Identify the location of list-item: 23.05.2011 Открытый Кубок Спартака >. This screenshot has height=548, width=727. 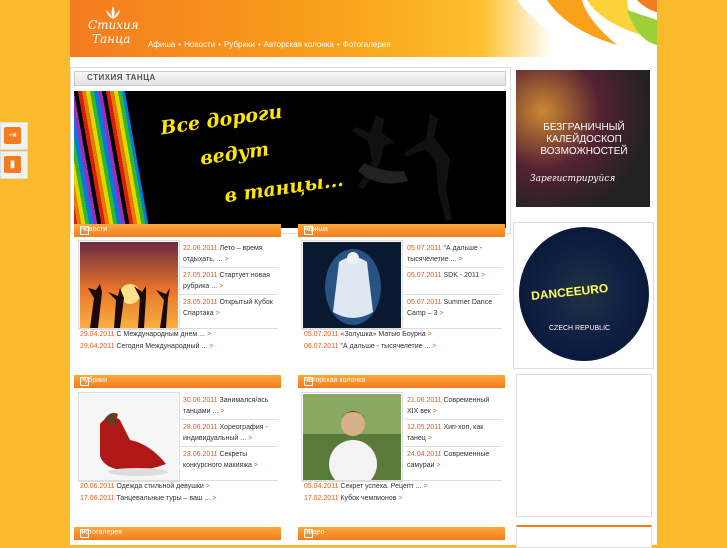
(229, 308).